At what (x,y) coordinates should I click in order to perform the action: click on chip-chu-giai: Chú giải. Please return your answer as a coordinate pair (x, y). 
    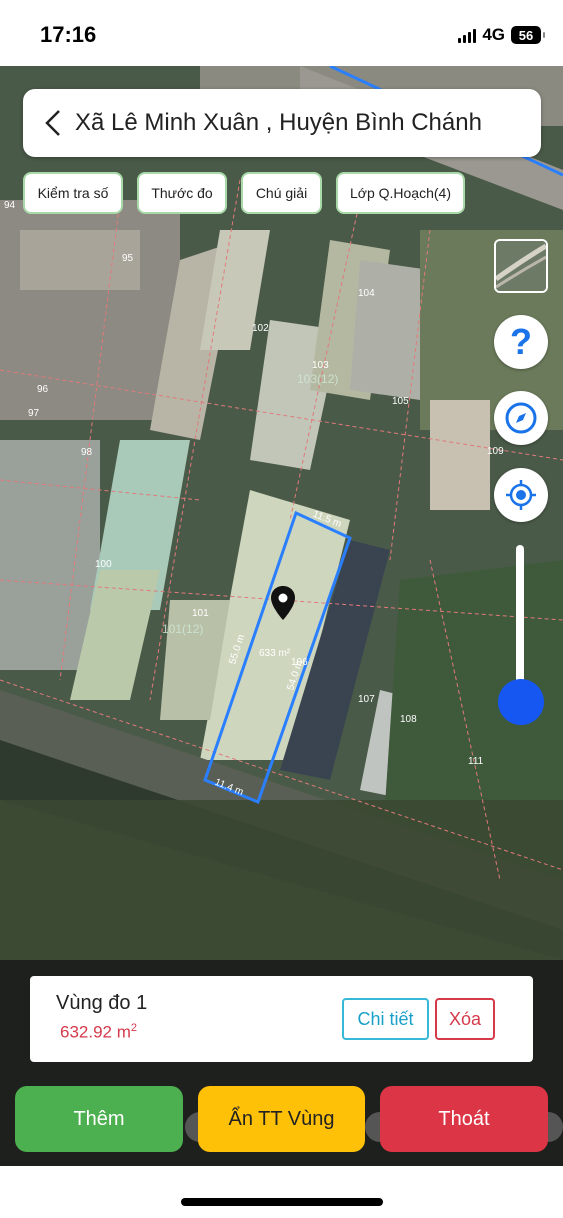
    Looking at the image, I should click on (281, 193).